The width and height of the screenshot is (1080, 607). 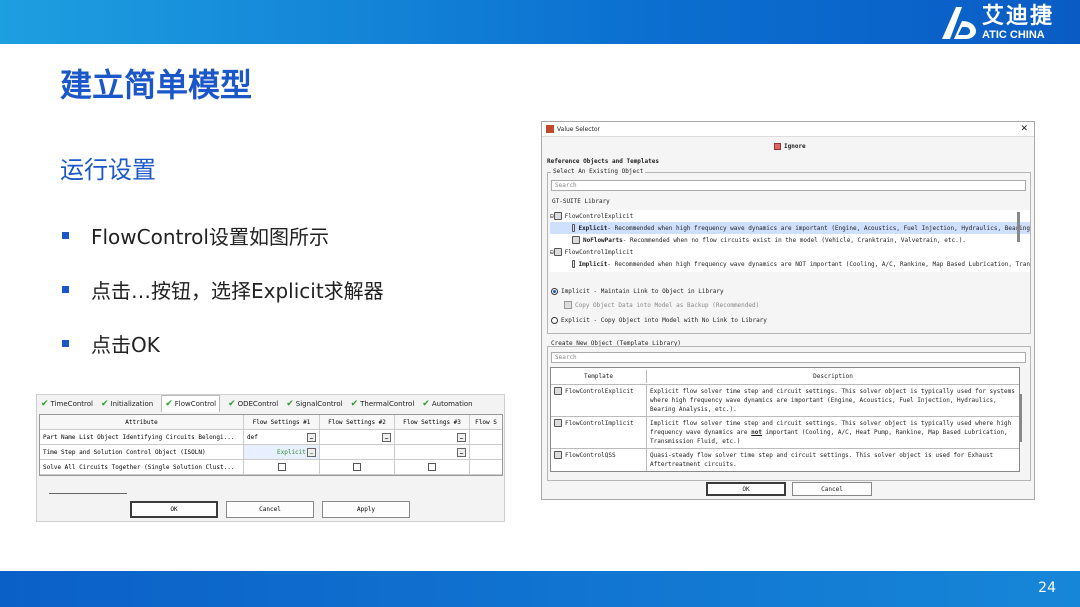 I want to click on ignore-button: Ignore, so click(x=790, y=146).